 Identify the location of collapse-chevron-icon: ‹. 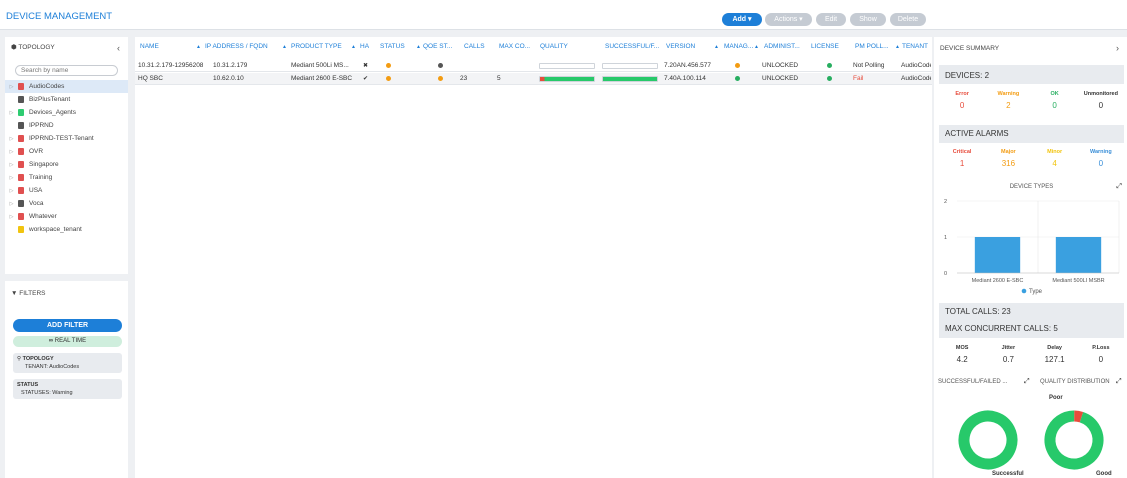
(118, 48).